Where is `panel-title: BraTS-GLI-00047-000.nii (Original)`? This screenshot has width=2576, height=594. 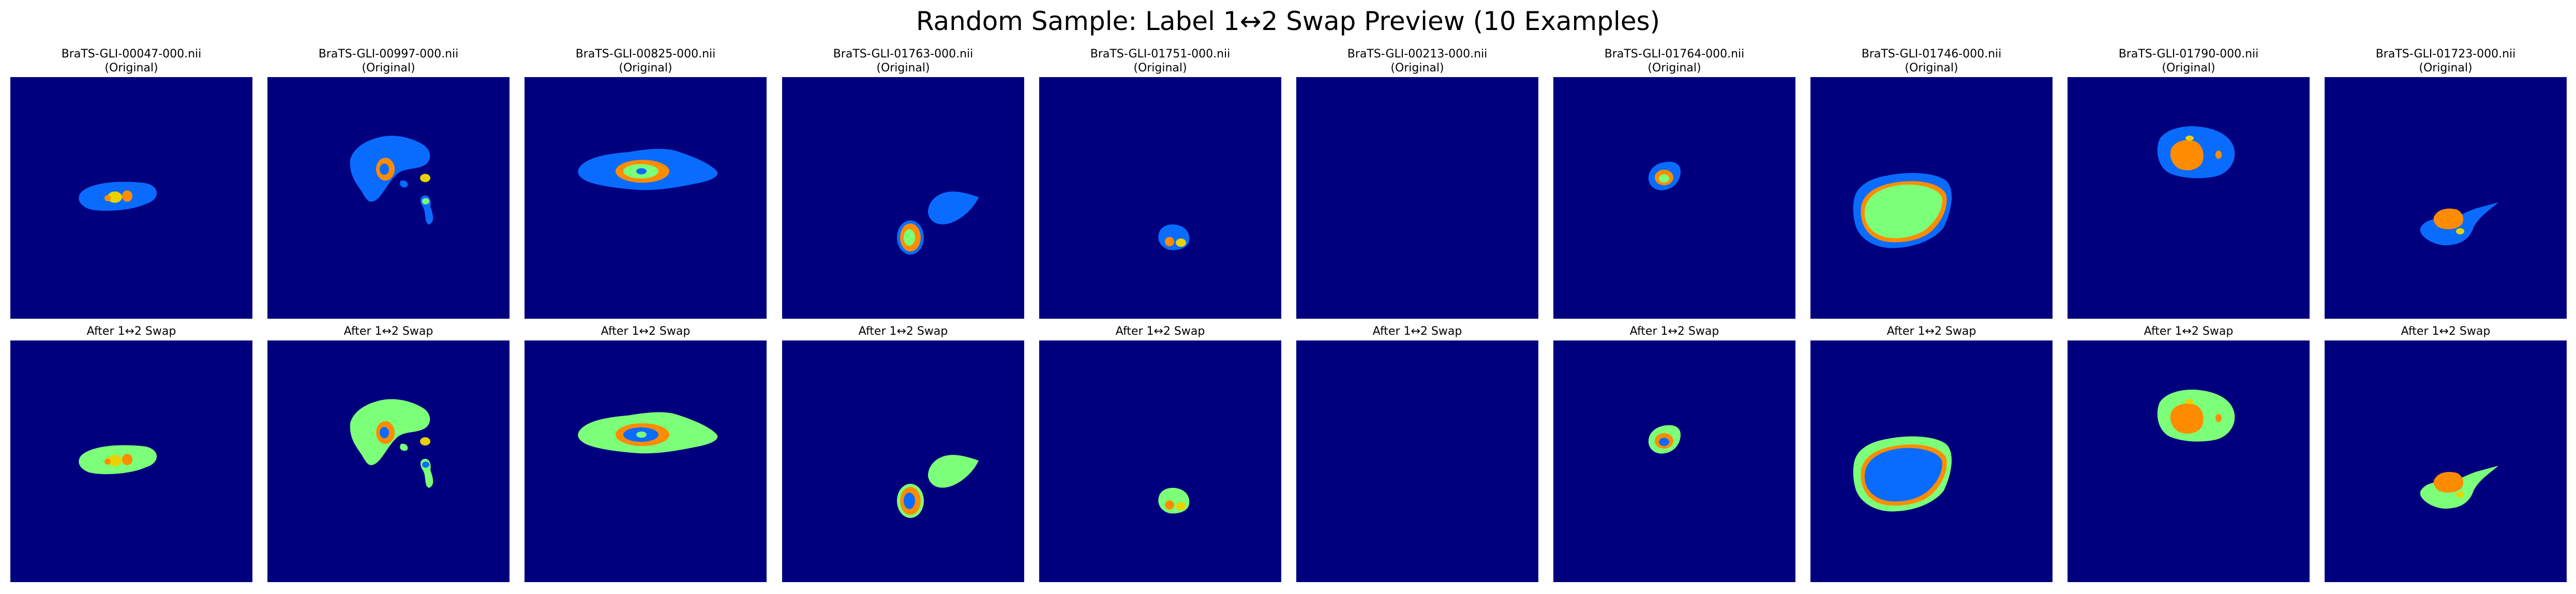
panel-title: BraTS-GLI-00047-000.nii (Original) is located at coordinates (131, 61).